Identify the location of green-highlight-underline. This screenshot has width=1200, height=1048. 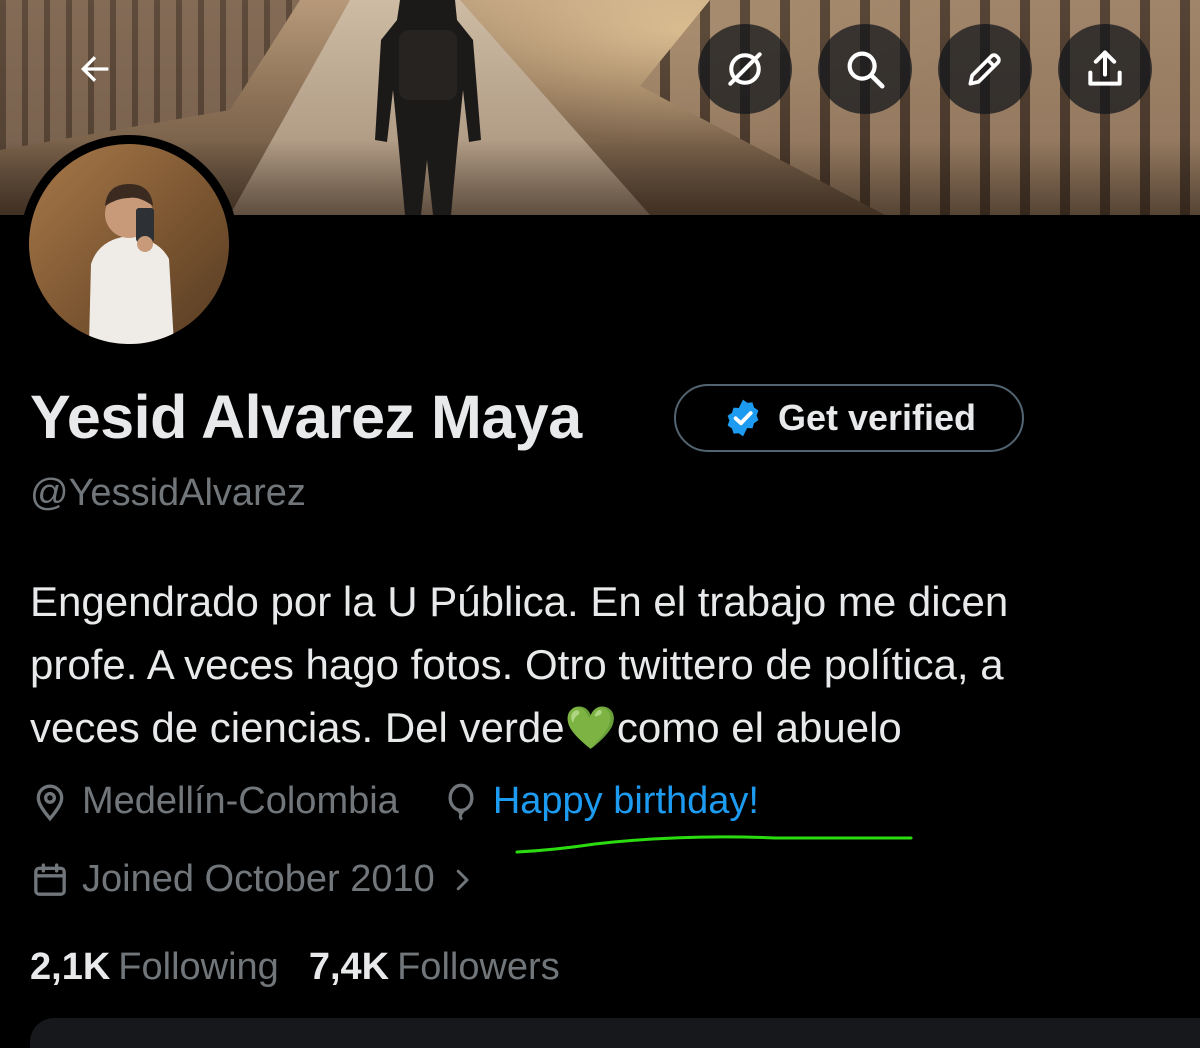
(714, 844).